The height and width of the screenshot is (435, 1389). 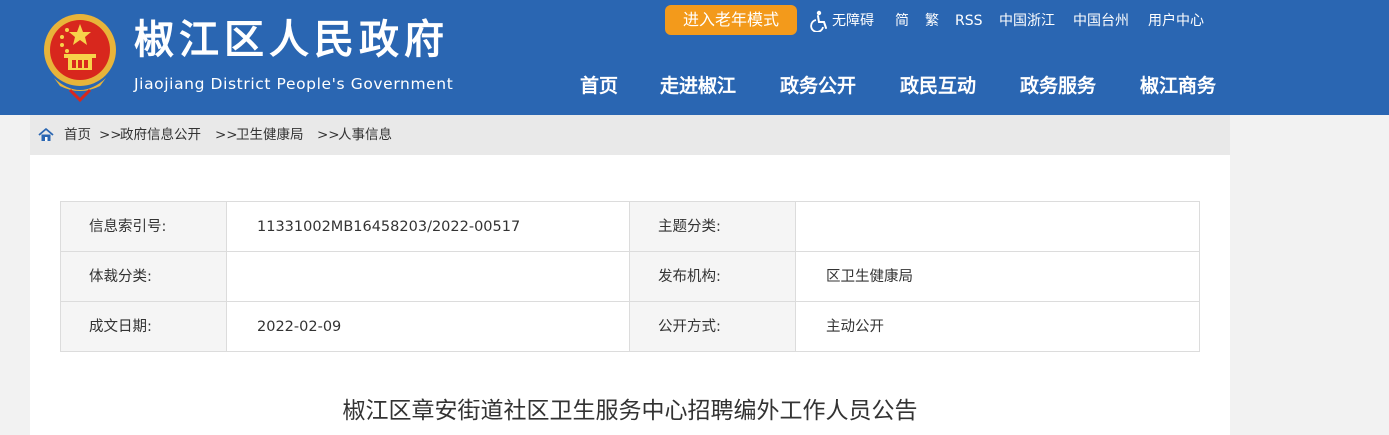 What do you see at coordinates (144, 277) in the screenshot?
I see `genre-label: 体裁分类:` at bounding box center [144, 277].